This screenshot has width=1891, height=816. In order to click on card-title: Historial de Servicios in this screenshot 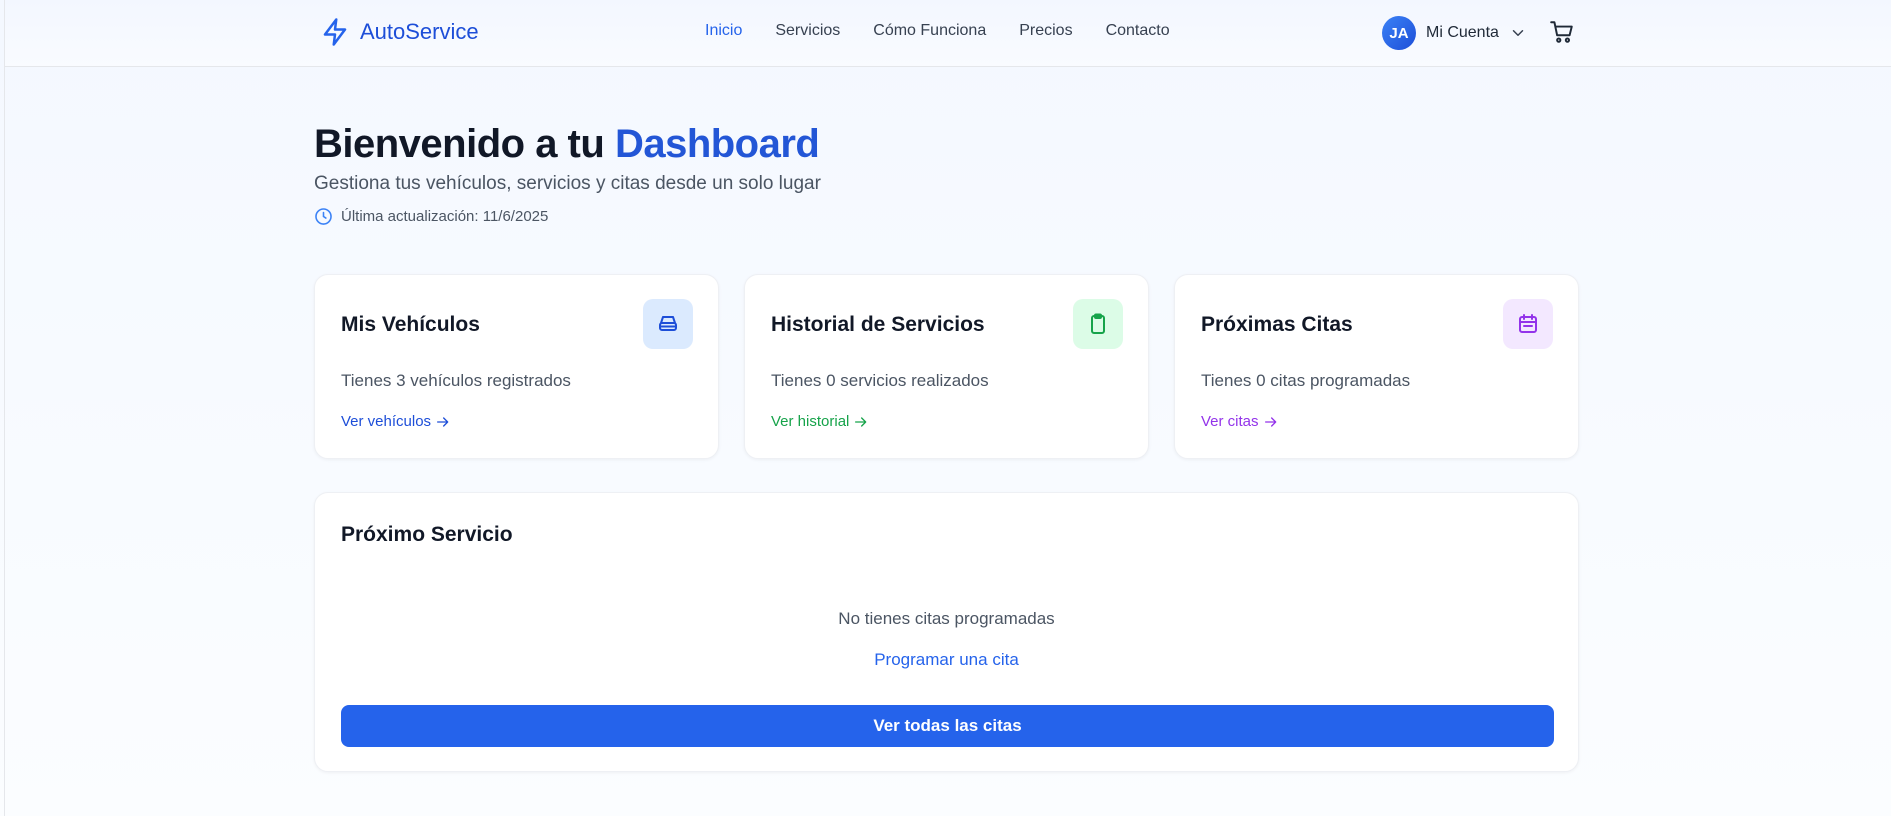, I will do `click(878, 324)`.